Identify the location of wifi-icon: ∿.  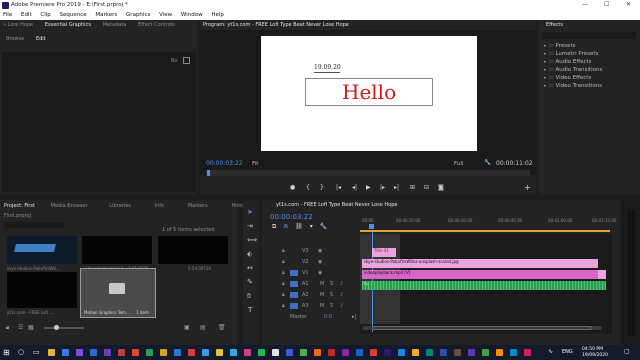
(550, 351).